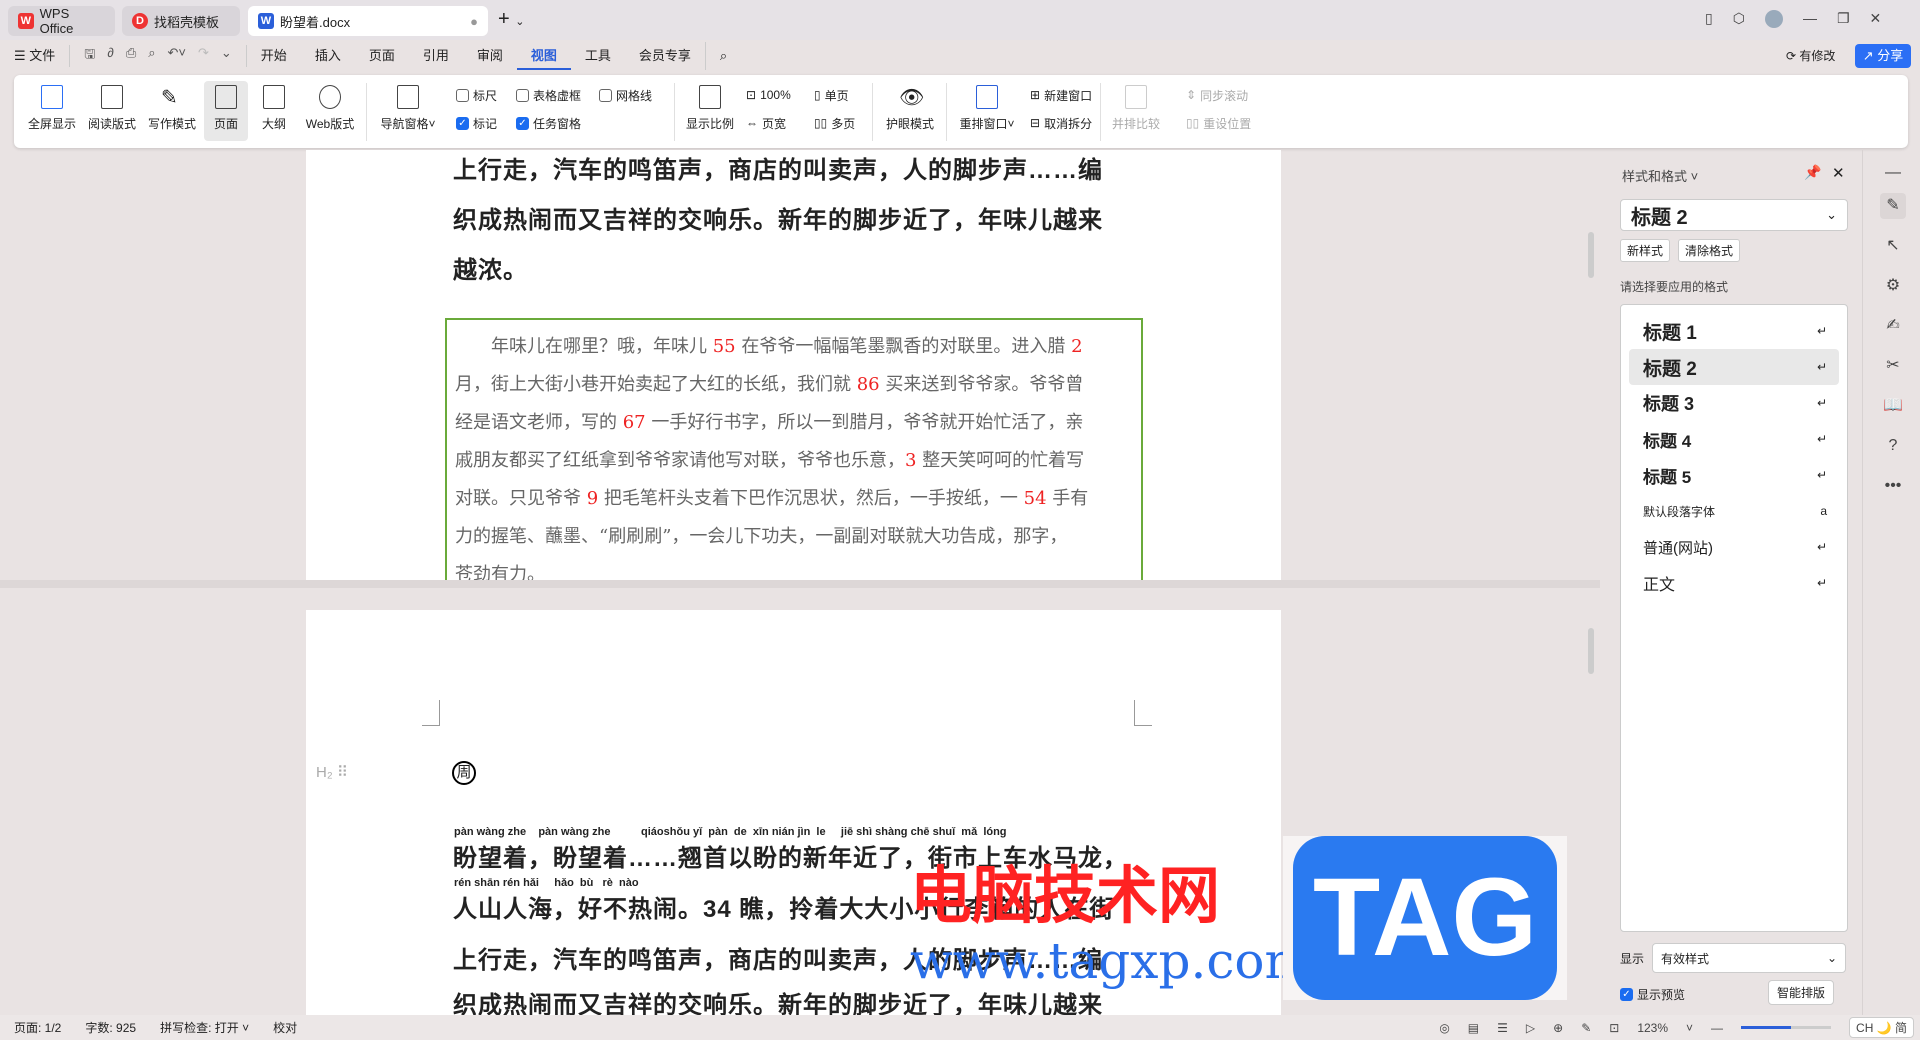 The height and width of the screenshot is (1040, 1920). I want to click on menu-tools: 工具, so click(598, 56).